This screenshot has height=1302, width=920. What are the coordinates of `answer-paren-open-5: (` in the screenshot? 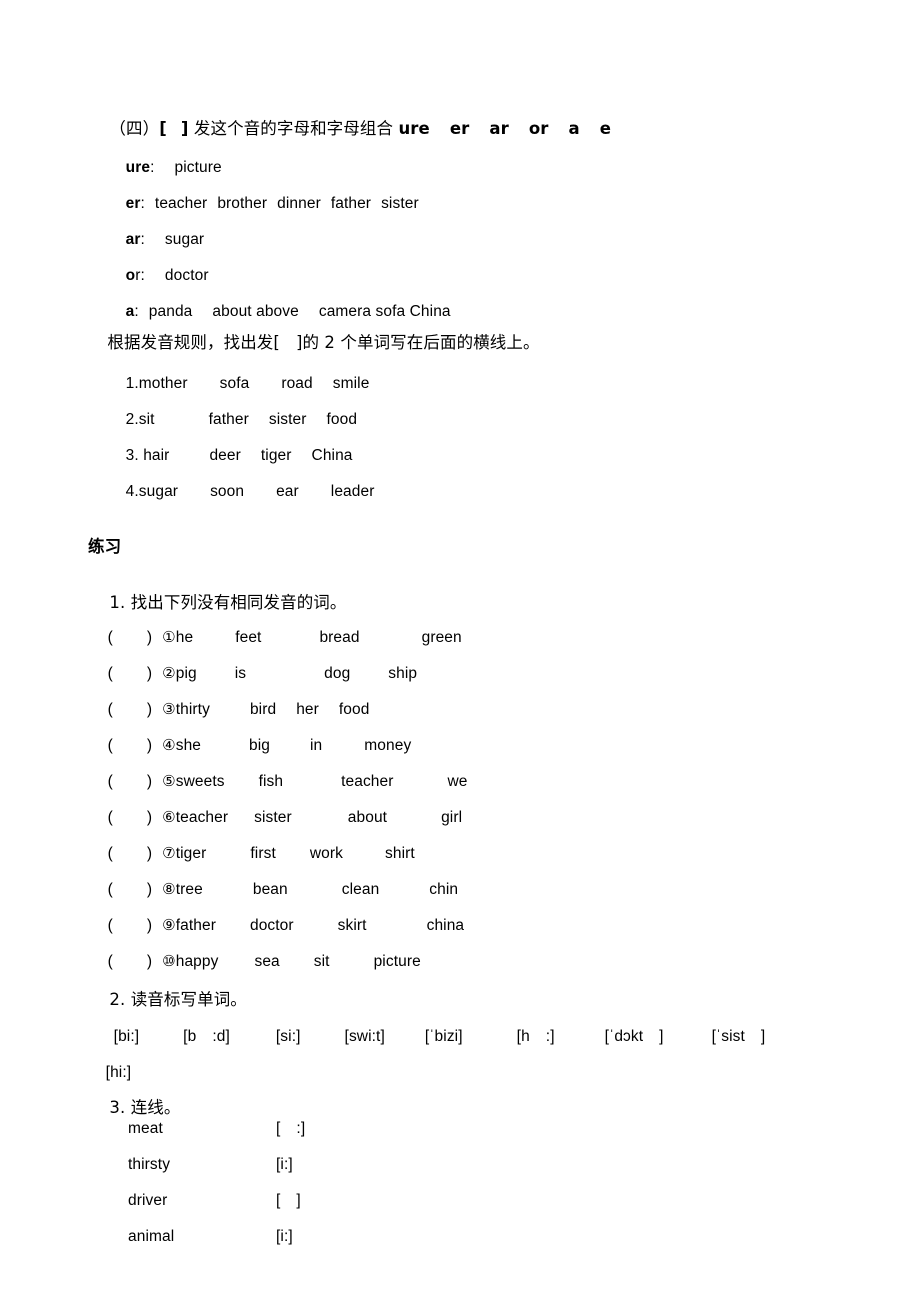 It's located at (110, 781).